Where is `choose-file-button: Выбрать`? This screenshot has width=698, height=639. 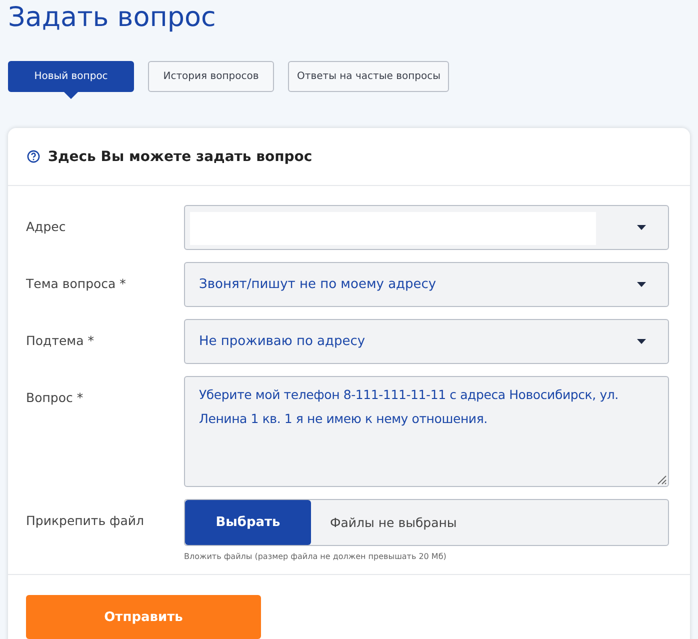 choose-file-button: Выбрать is located at coordinates (248, 522).